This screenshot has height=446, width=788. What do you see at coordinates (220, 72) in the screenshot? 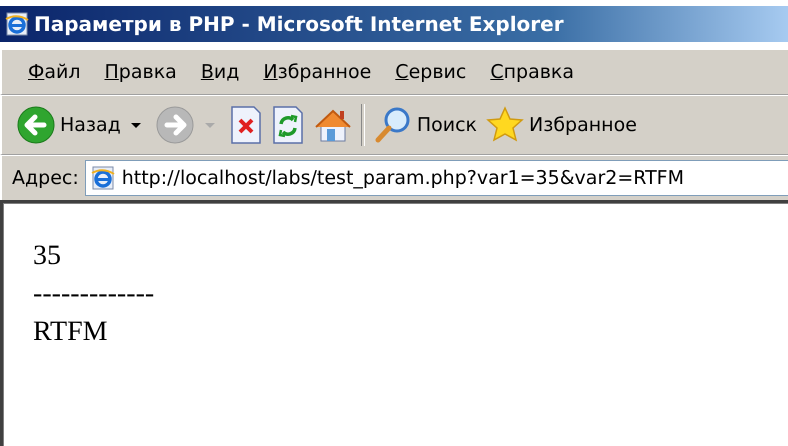
I see `menu-item: Вид` at bounding box center [220, 72].